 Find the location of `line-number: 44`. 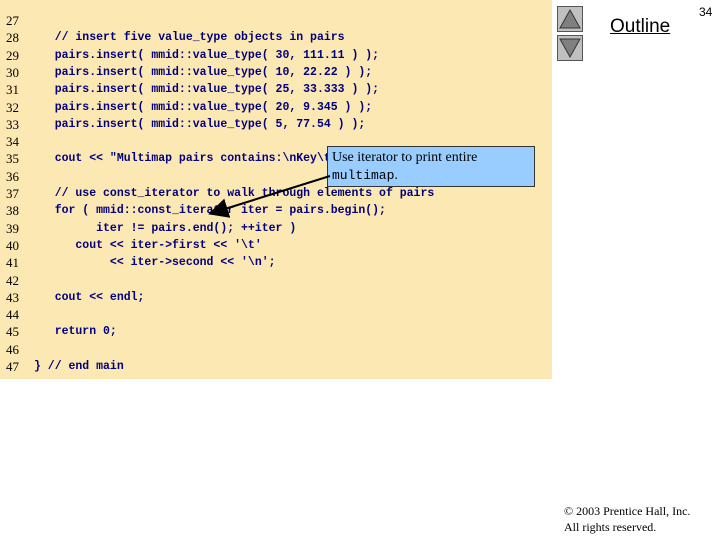

line-number: 44 is located at coordinates (12, 315).